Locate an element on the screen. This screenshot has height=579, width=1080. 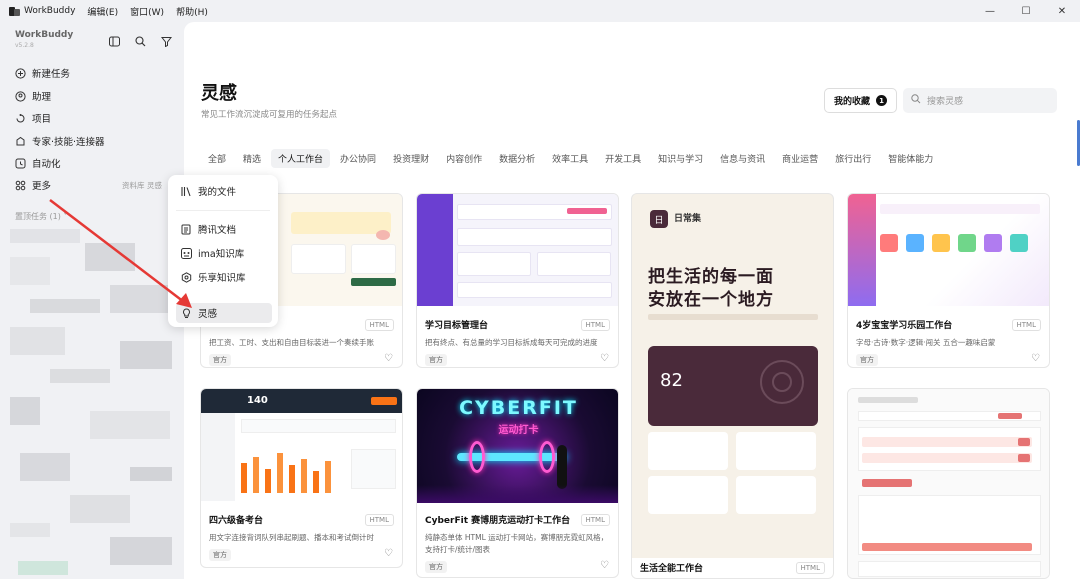
app-logo-icon is located at coordinates (14, 11).